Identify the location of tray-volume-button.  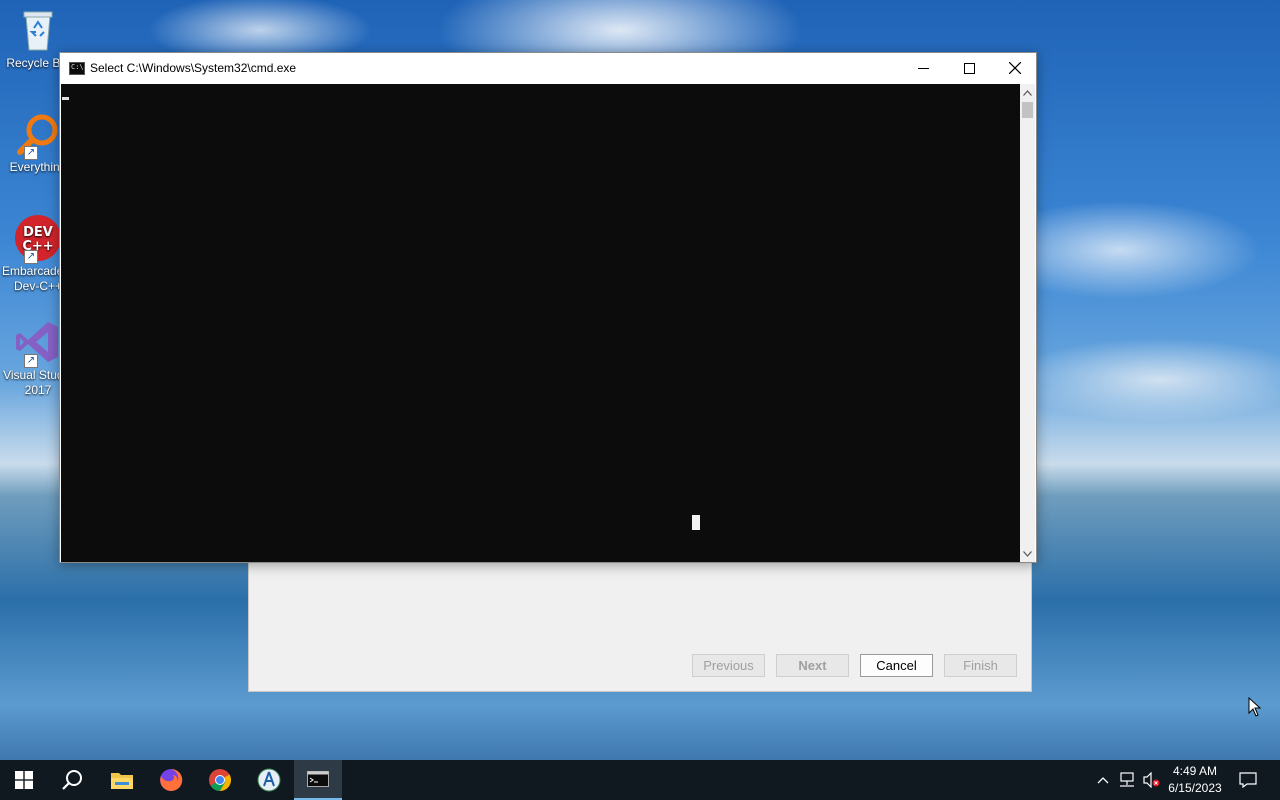
(1151, 780).